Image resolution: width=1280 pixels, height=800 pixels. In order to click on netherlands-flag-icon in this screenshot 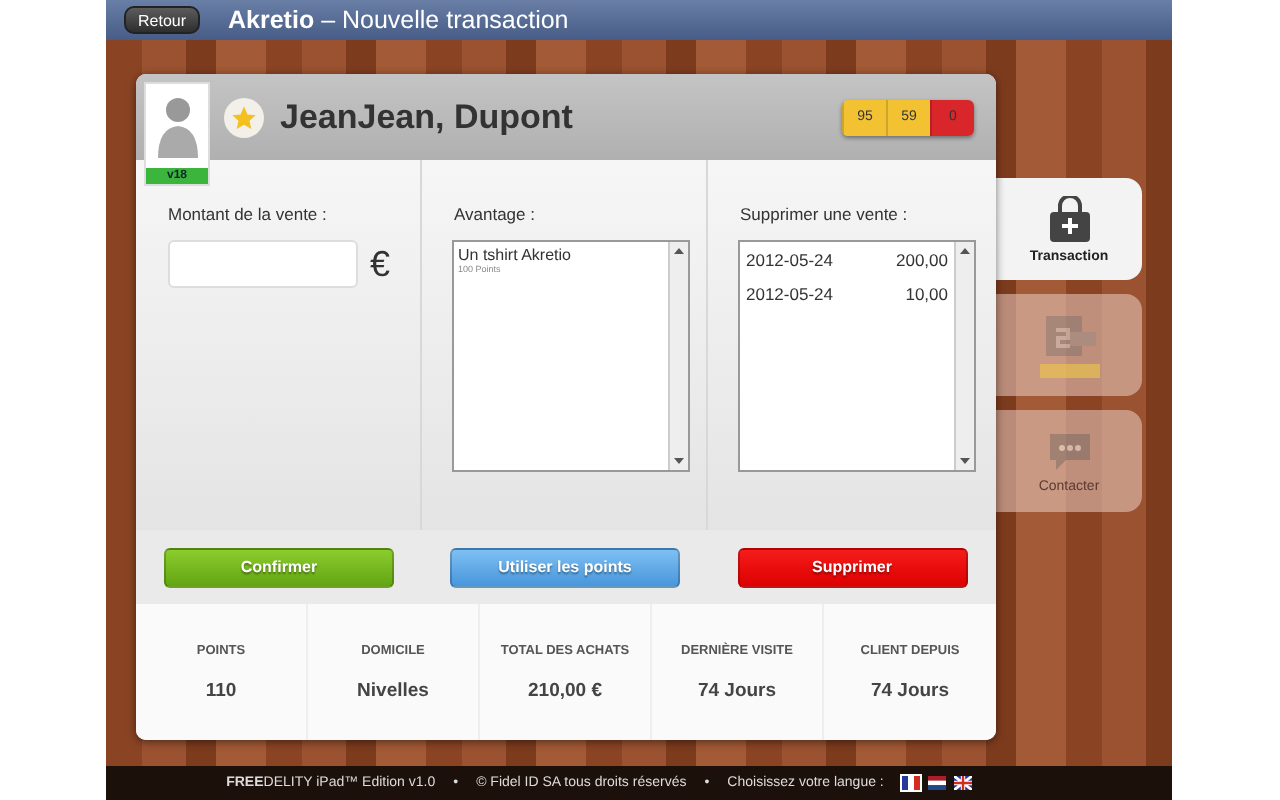, I will do `click(936, 783)`.